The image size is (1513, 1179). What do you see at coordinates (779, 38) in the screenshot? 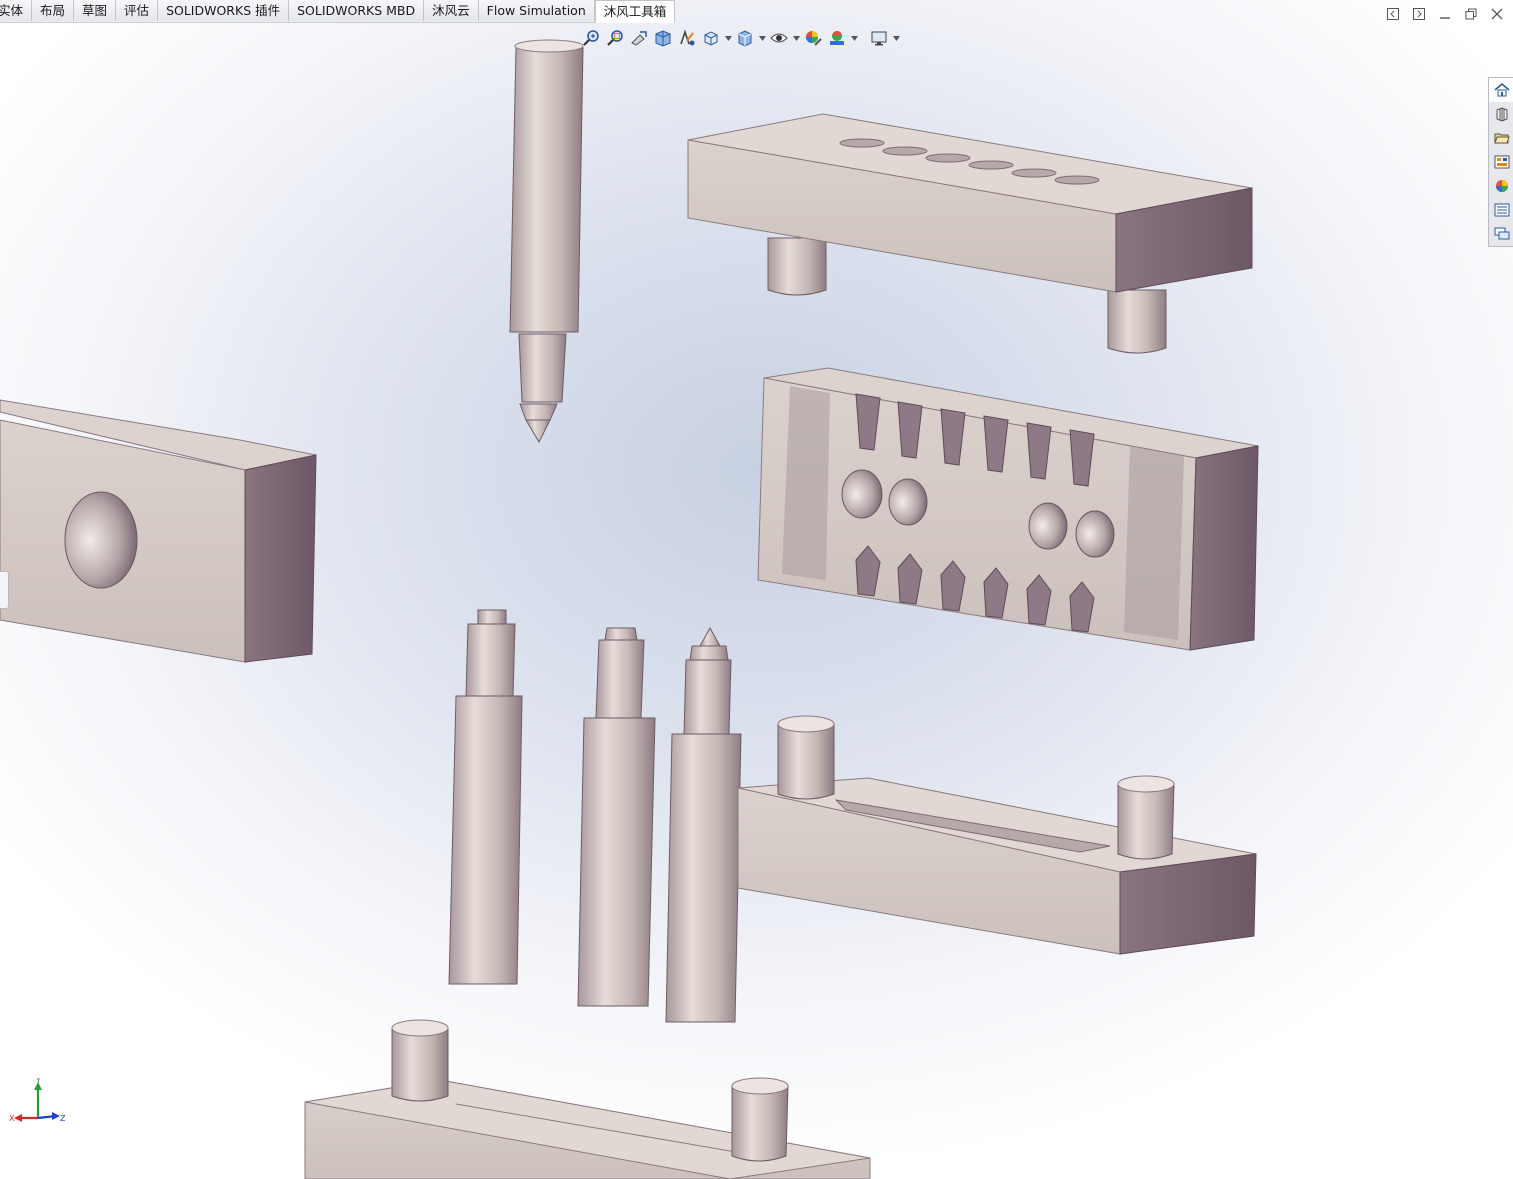
I see `hide-show-items-icon` at bounding box center [779, 38].